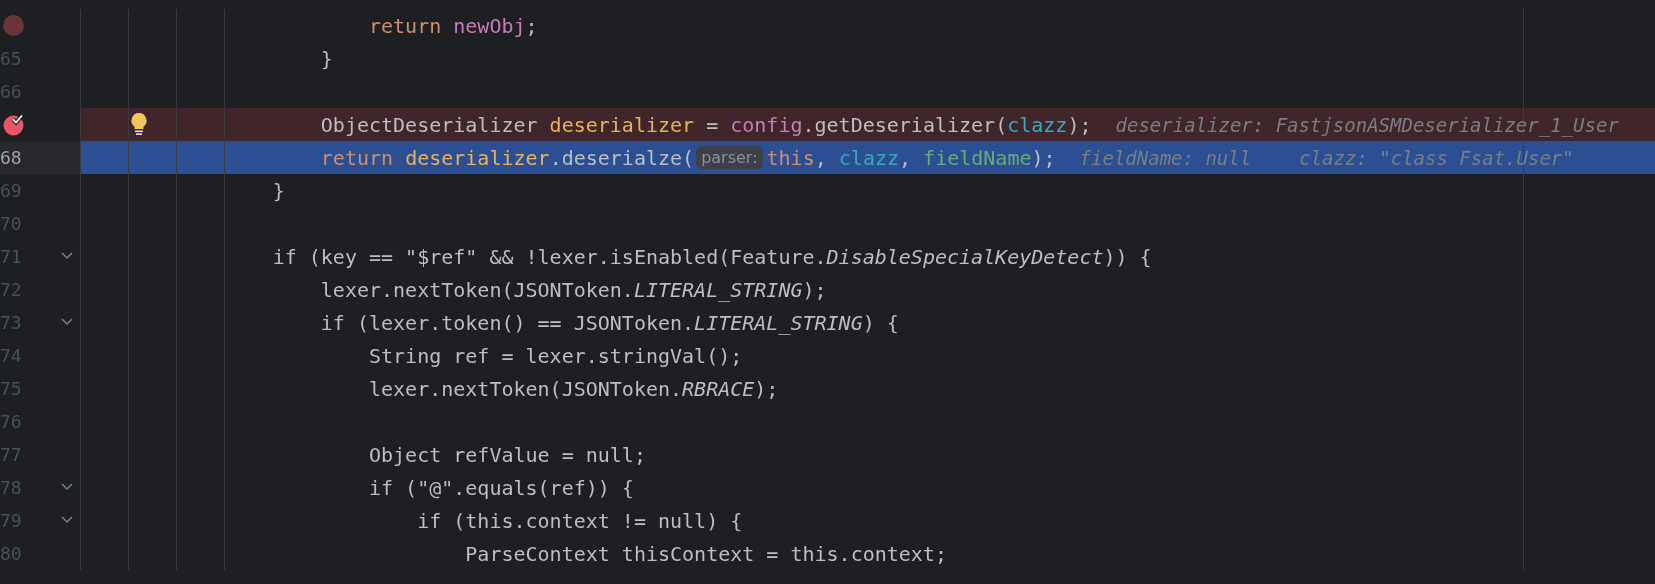 This screenshot has width=1655, height=584. What do you see at coordinates (911, 157) in the screenshot?
I see `code-line: this, clazz, fieldName);` at bounding box center [911, 157].